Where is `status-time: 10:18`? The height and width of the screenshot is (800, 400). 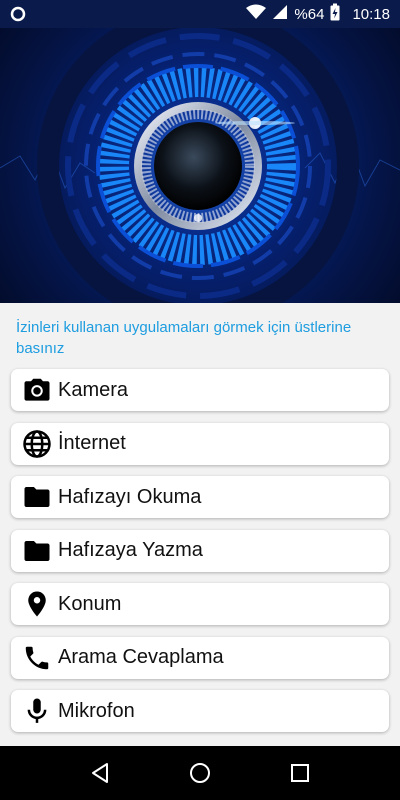
status-time: 10:18 is located at coordinates (371, 14).